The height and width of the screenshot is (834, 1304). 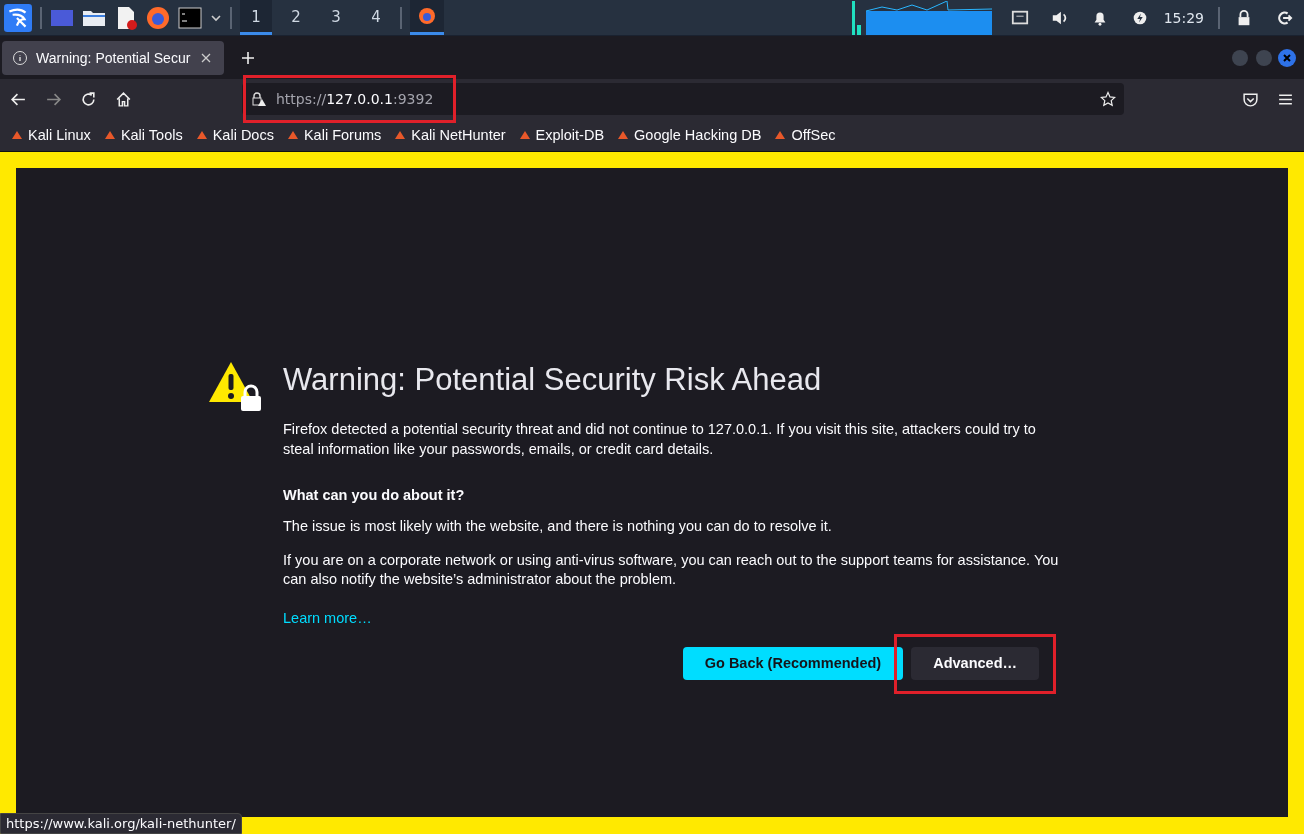 What do you see at coordinates (333, 135) in the screenshot?
I see `bookmark-item: Kali Forums` at bounding box center [333, 135].